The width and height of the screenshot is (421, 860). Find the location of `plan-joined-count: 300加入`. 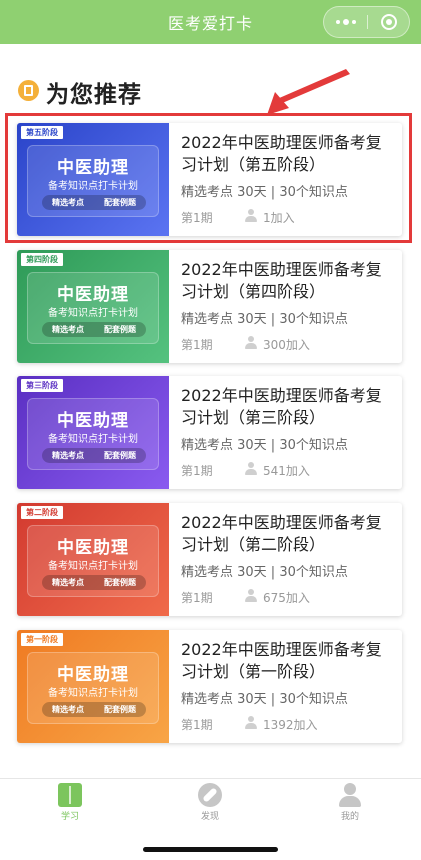

plan-joined-count: 300加入 is located at coordinates (286, 345).